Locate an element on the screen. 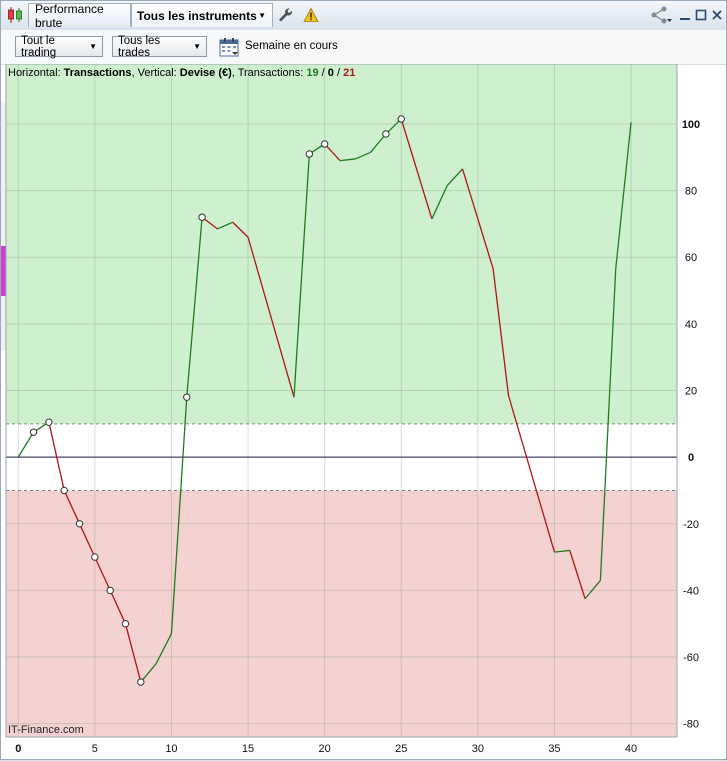  x-tick-label: 35 is located at coordinates (554, 749).